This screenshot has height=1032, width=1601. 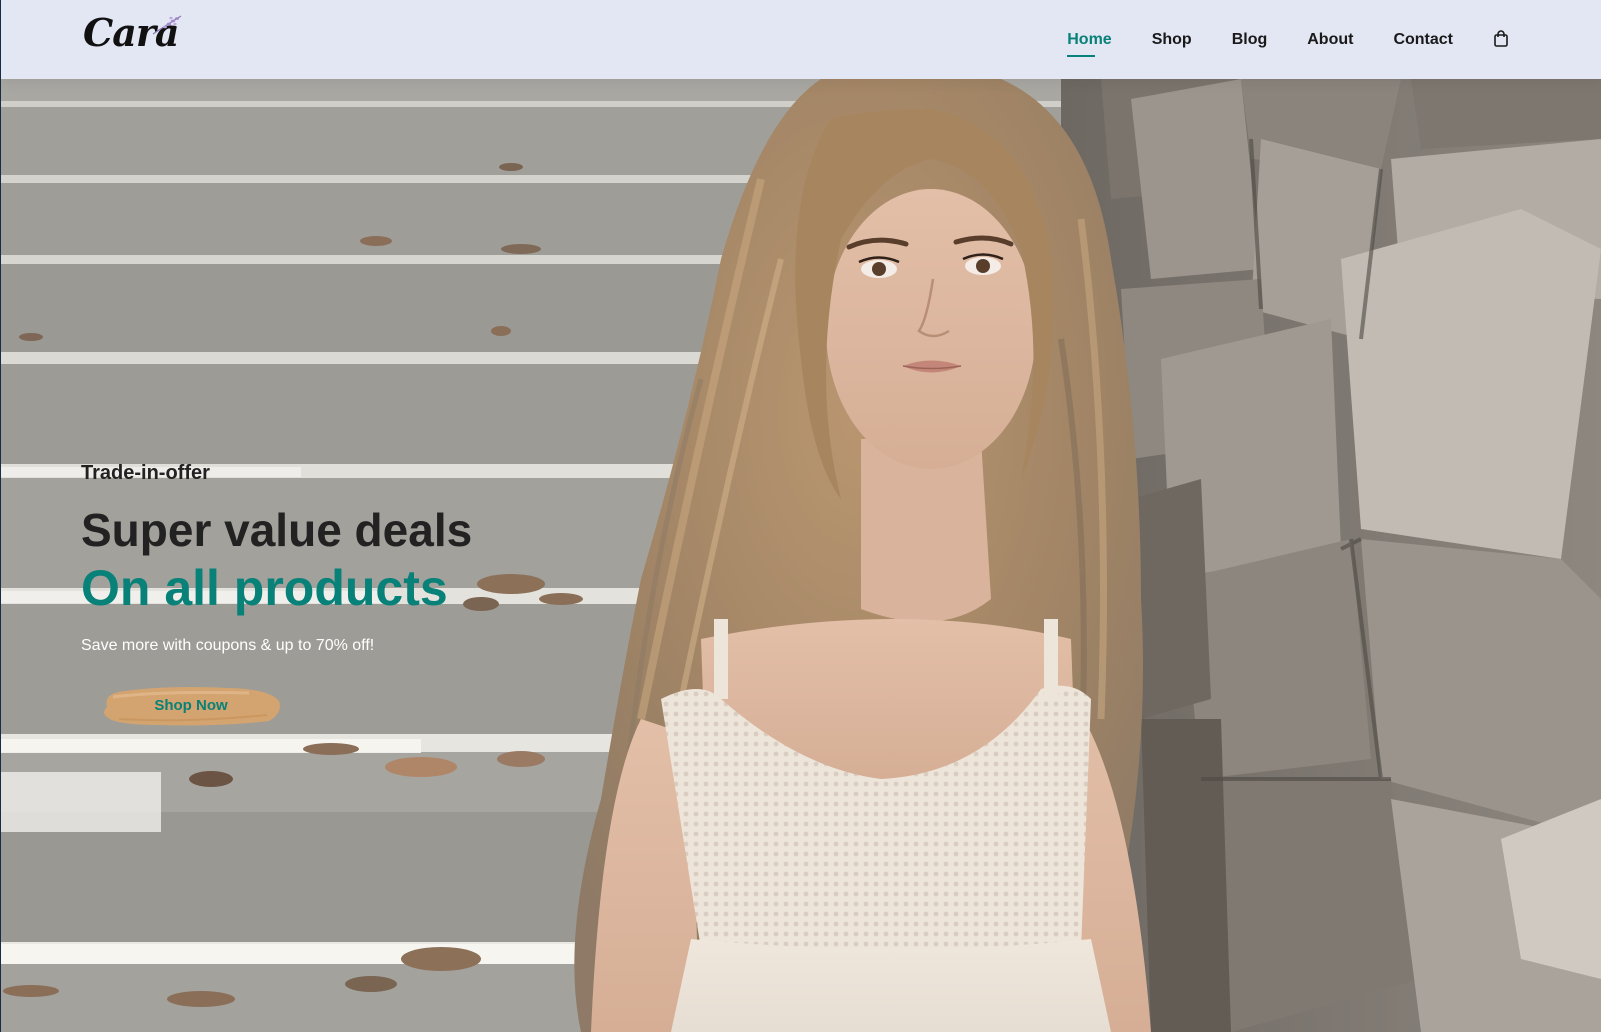 I want to click on shop-now-button: Shop Now, so click(x=191, y=706).